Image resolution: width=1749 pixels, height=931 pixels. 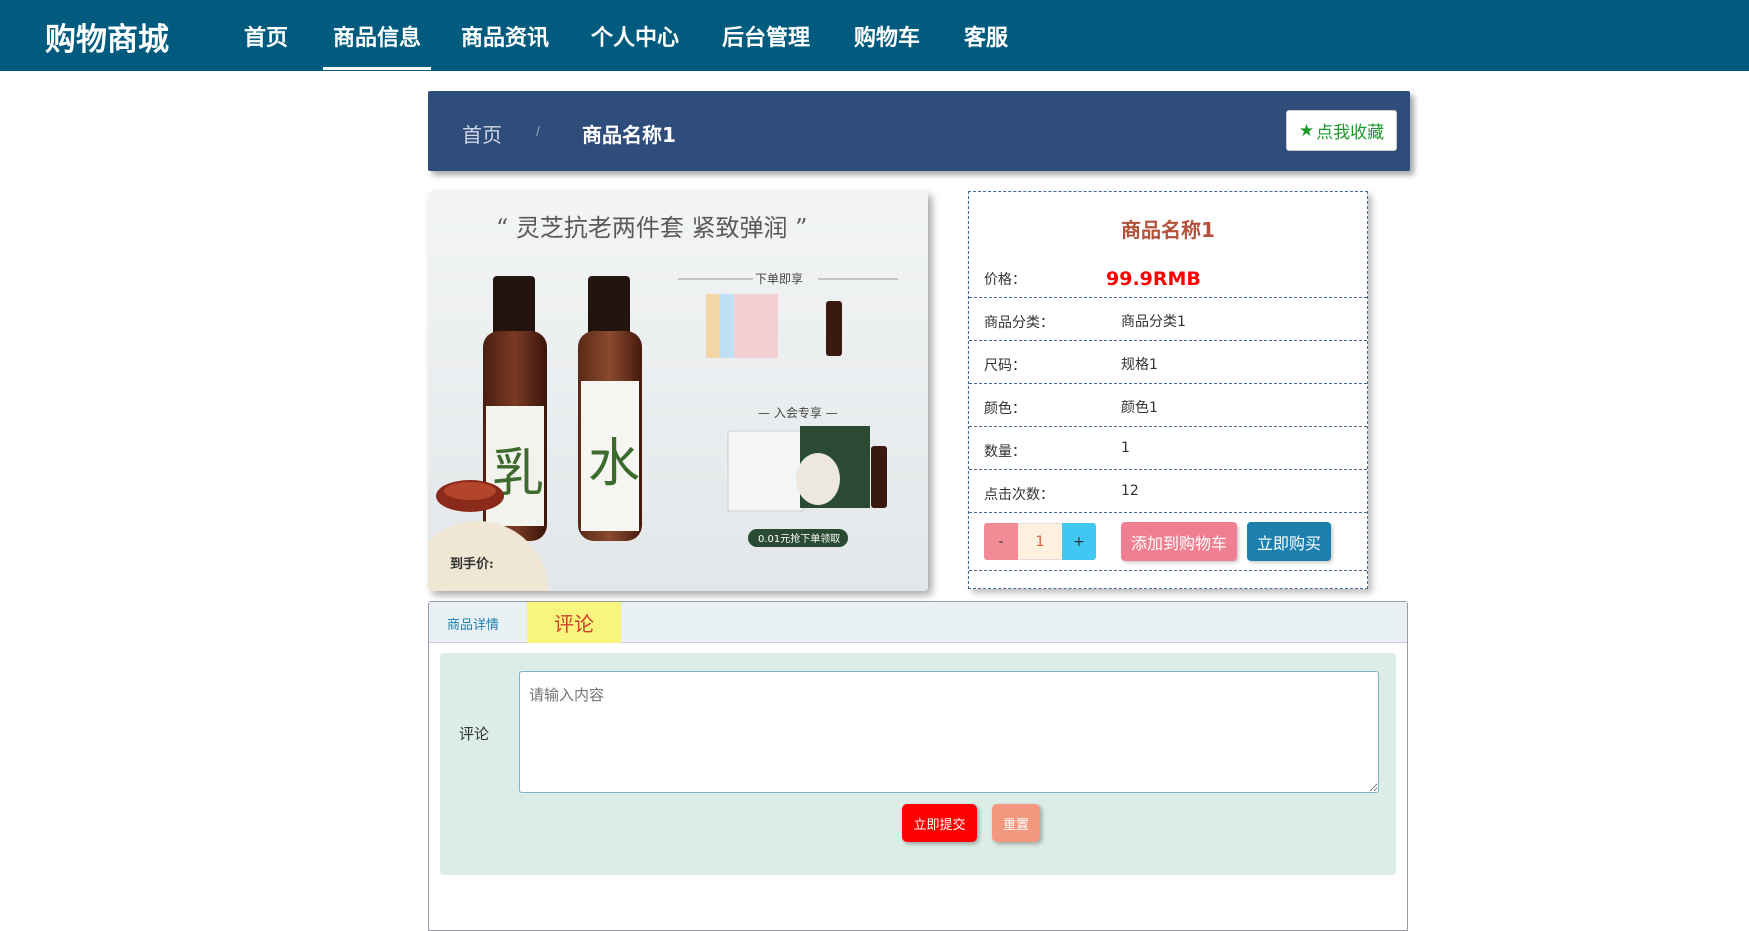 I want to click on top-navbar: 购物商城 首页 商品信息 商品资讯 个人中心 后台管理 购物车 客服, so click(x=874, y=35).